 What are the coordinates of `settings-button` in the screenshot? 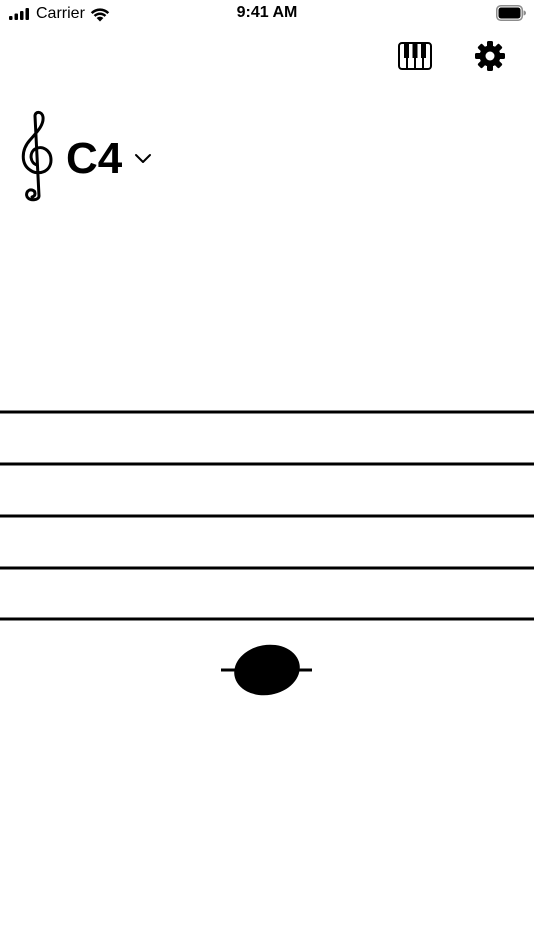 It's located at (490, 56).